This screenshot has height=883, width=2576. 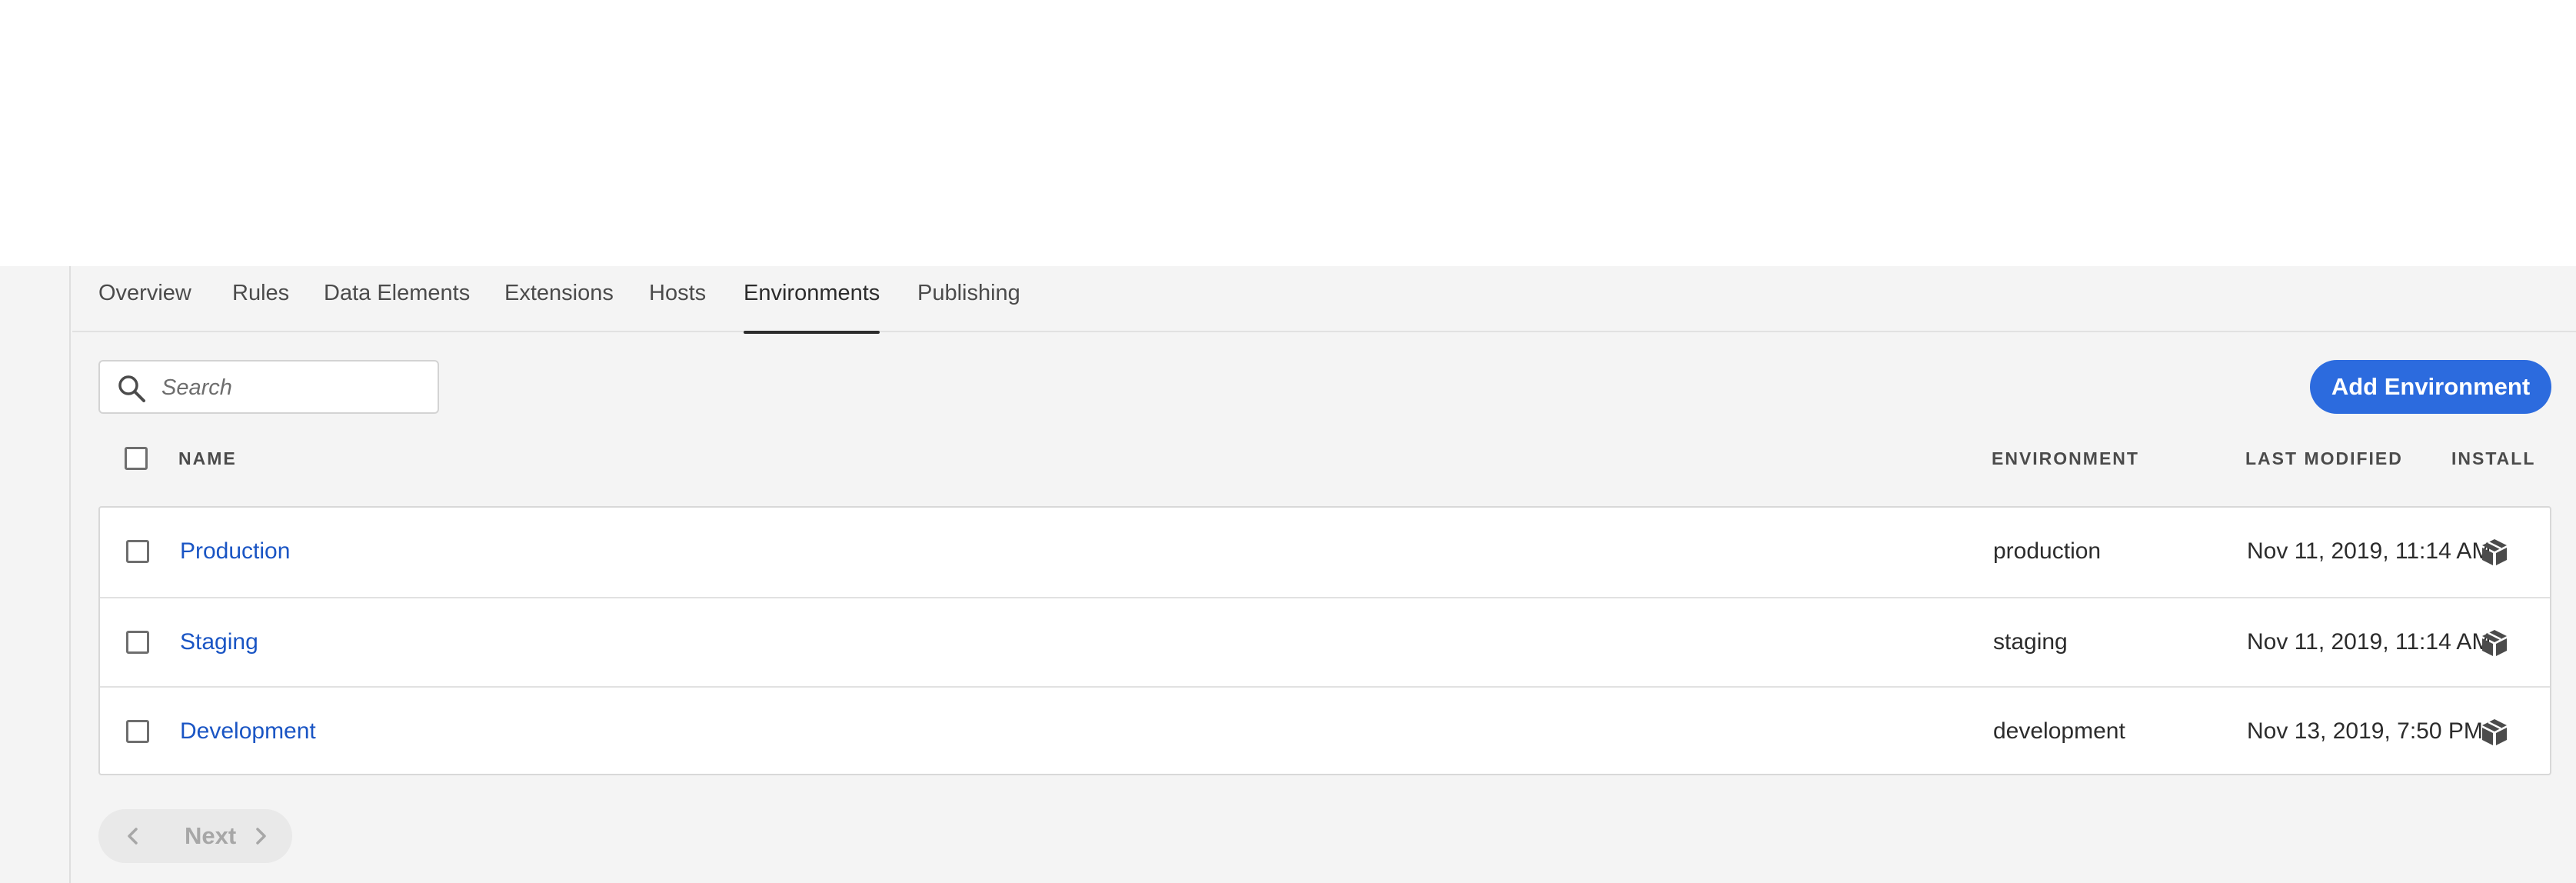 I want to click on column-header-last-modified: LAST MODIFIED, so click(x=2324, y=458).